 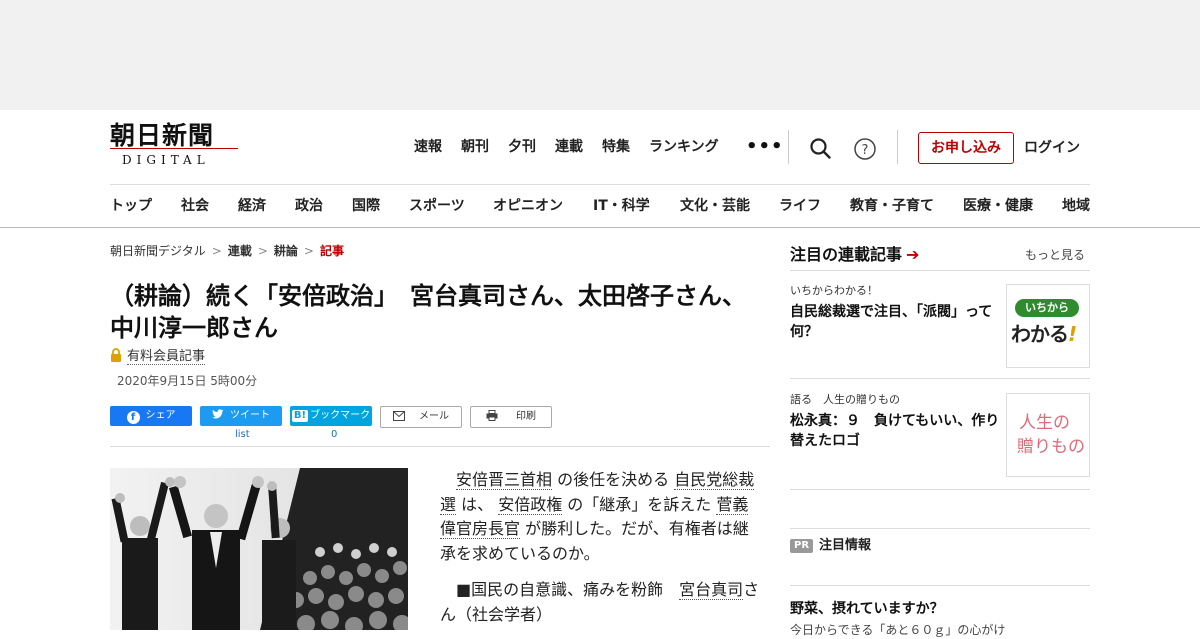 I want to click on top-nav: 速報 朝刊 夕刊 連載 特集 ランキング, so click(x=576, y=147).